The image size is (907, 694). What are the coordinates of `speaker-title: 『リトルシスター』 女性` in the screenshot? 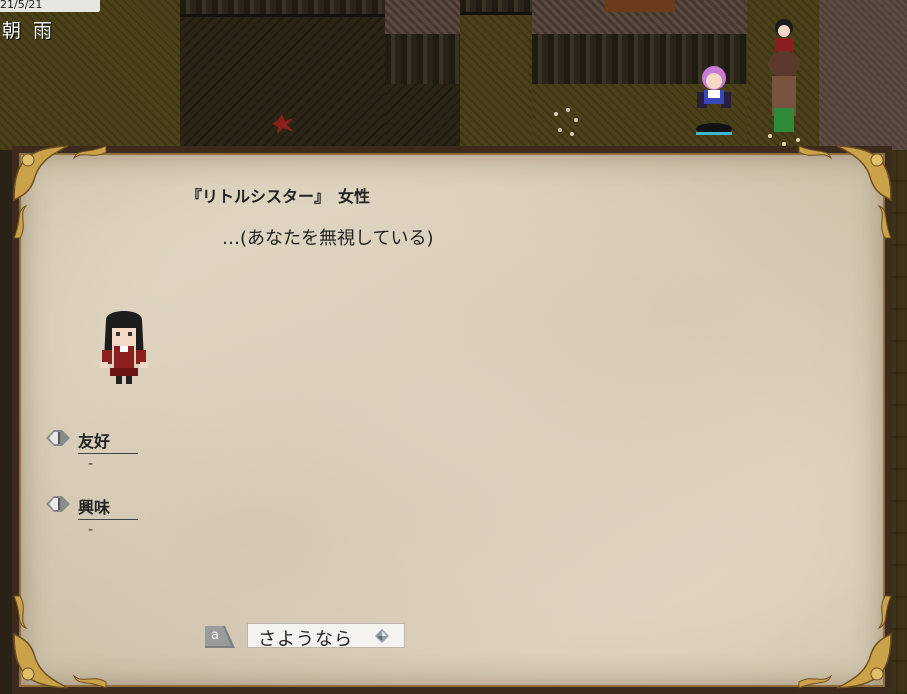 It's located at (278, 196).